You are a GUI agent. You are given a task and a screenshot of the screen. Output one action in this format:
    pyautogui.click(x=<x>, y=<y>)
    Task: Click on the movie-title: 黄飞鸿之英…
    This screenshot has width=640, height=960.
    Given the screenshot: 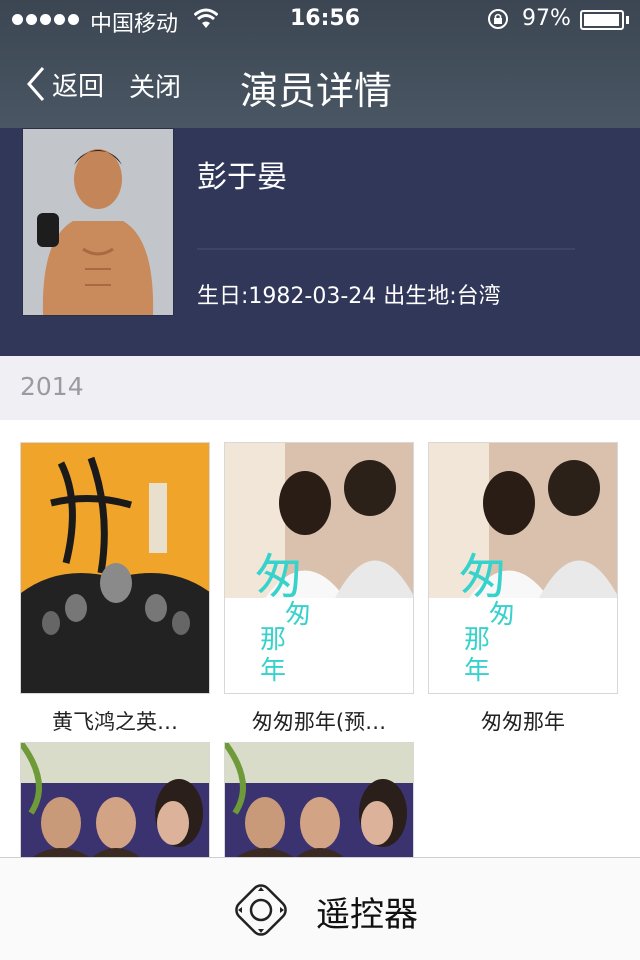 What is the action you would take?
    pyautogui.click(x=115, y=722)
    